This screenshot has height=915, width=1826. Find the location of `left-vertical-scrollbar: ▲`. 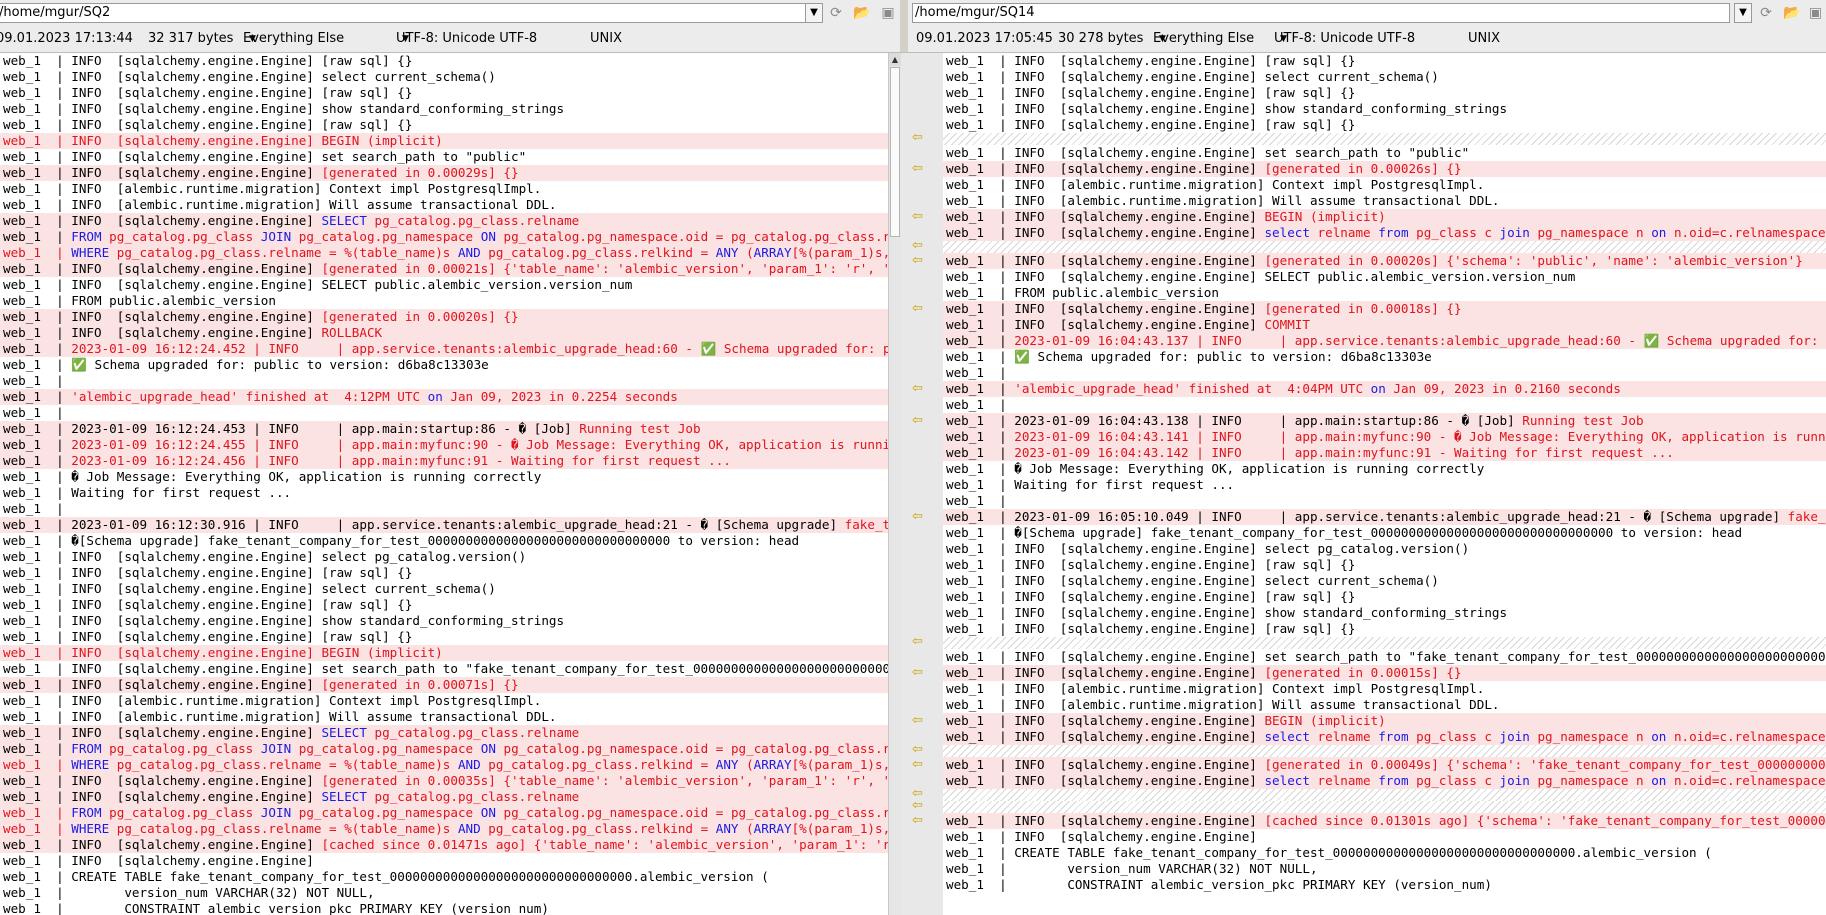

left-vertical-scrollbar: ▲ is located at coordinates (894, 484).